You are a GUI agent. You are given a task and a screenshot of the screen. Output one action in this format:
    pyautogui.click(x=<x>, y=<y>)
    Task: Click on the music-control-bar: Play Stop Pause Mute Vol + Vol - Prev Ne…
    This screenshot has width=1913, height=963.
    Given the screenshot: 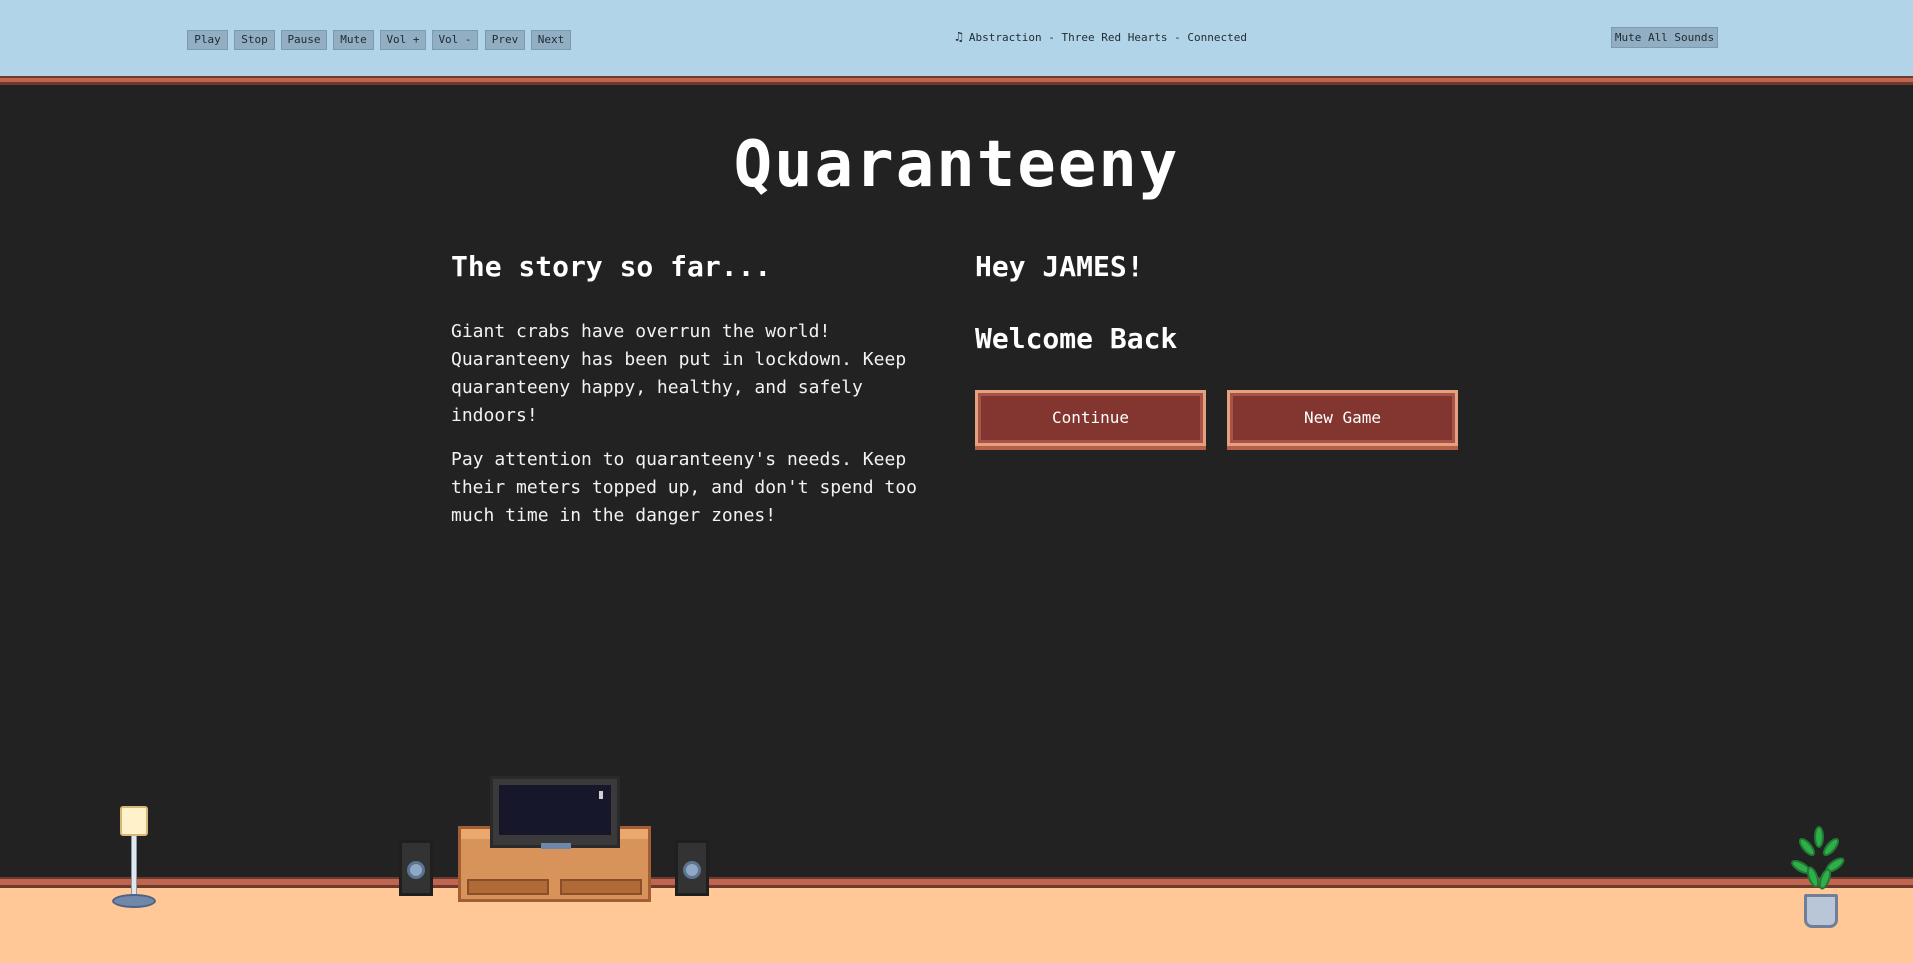 What is the action you would take?
    pyautogui.click(x=956, y=38)
    